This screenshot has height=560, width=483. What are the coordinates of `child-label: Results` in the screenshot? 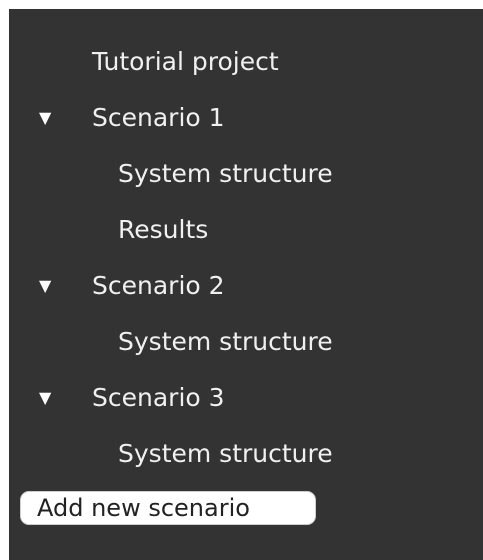 It's located at (163, 229).